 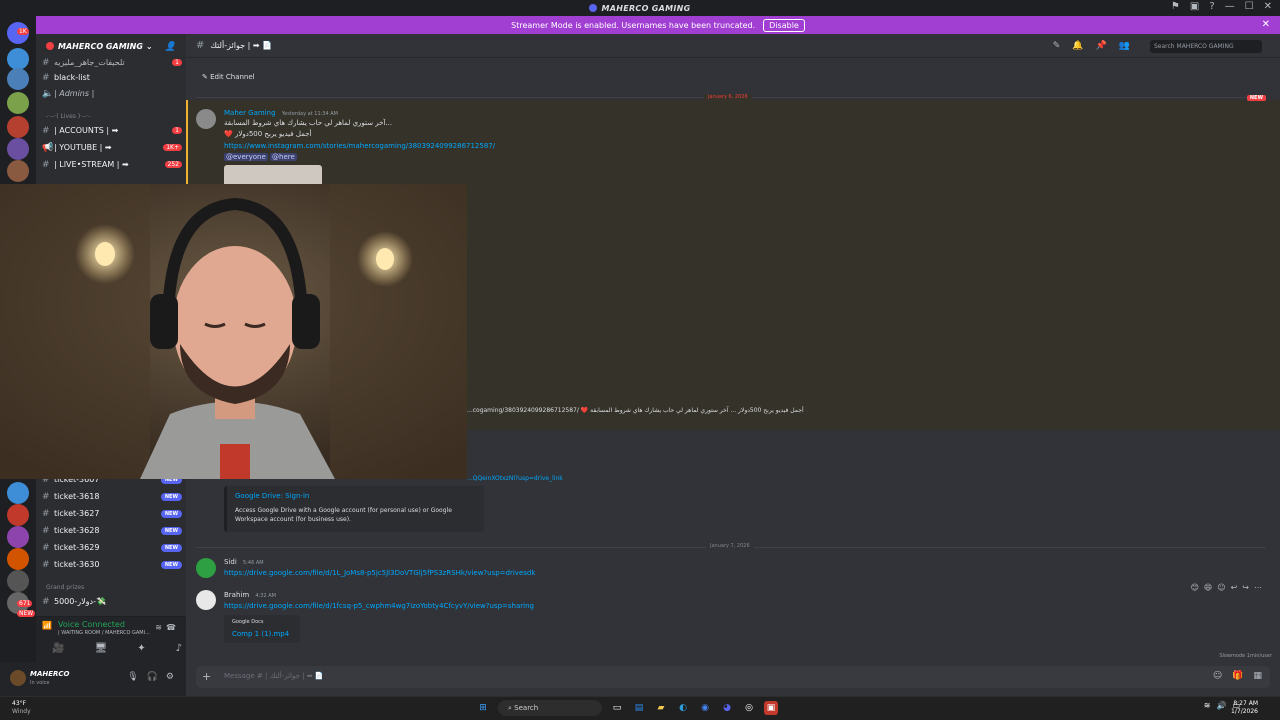 I want to click on disconnect-icon: ☎, so click(x=171, y=627).